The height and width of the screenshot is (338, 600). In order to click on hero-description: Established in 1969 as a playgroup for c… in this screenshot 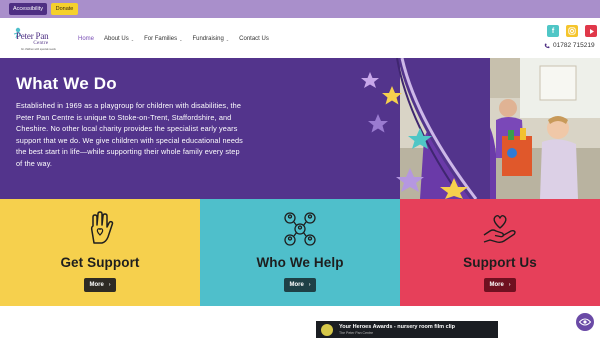, I will do `click(129, 134)`.